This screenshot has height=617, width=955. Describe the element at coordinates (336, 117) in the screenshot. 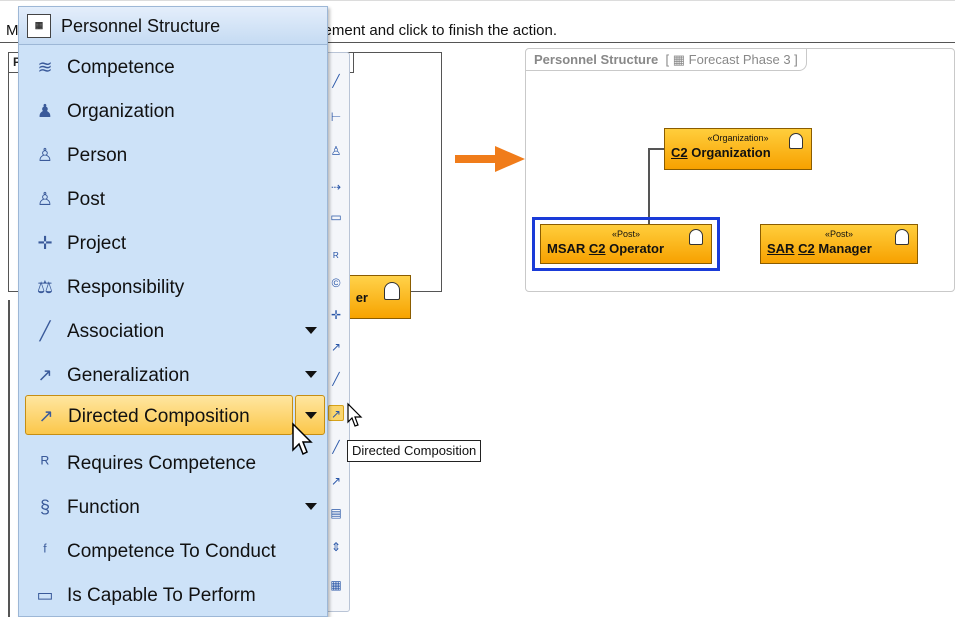

I see `port-icon: ⊢` at that location.